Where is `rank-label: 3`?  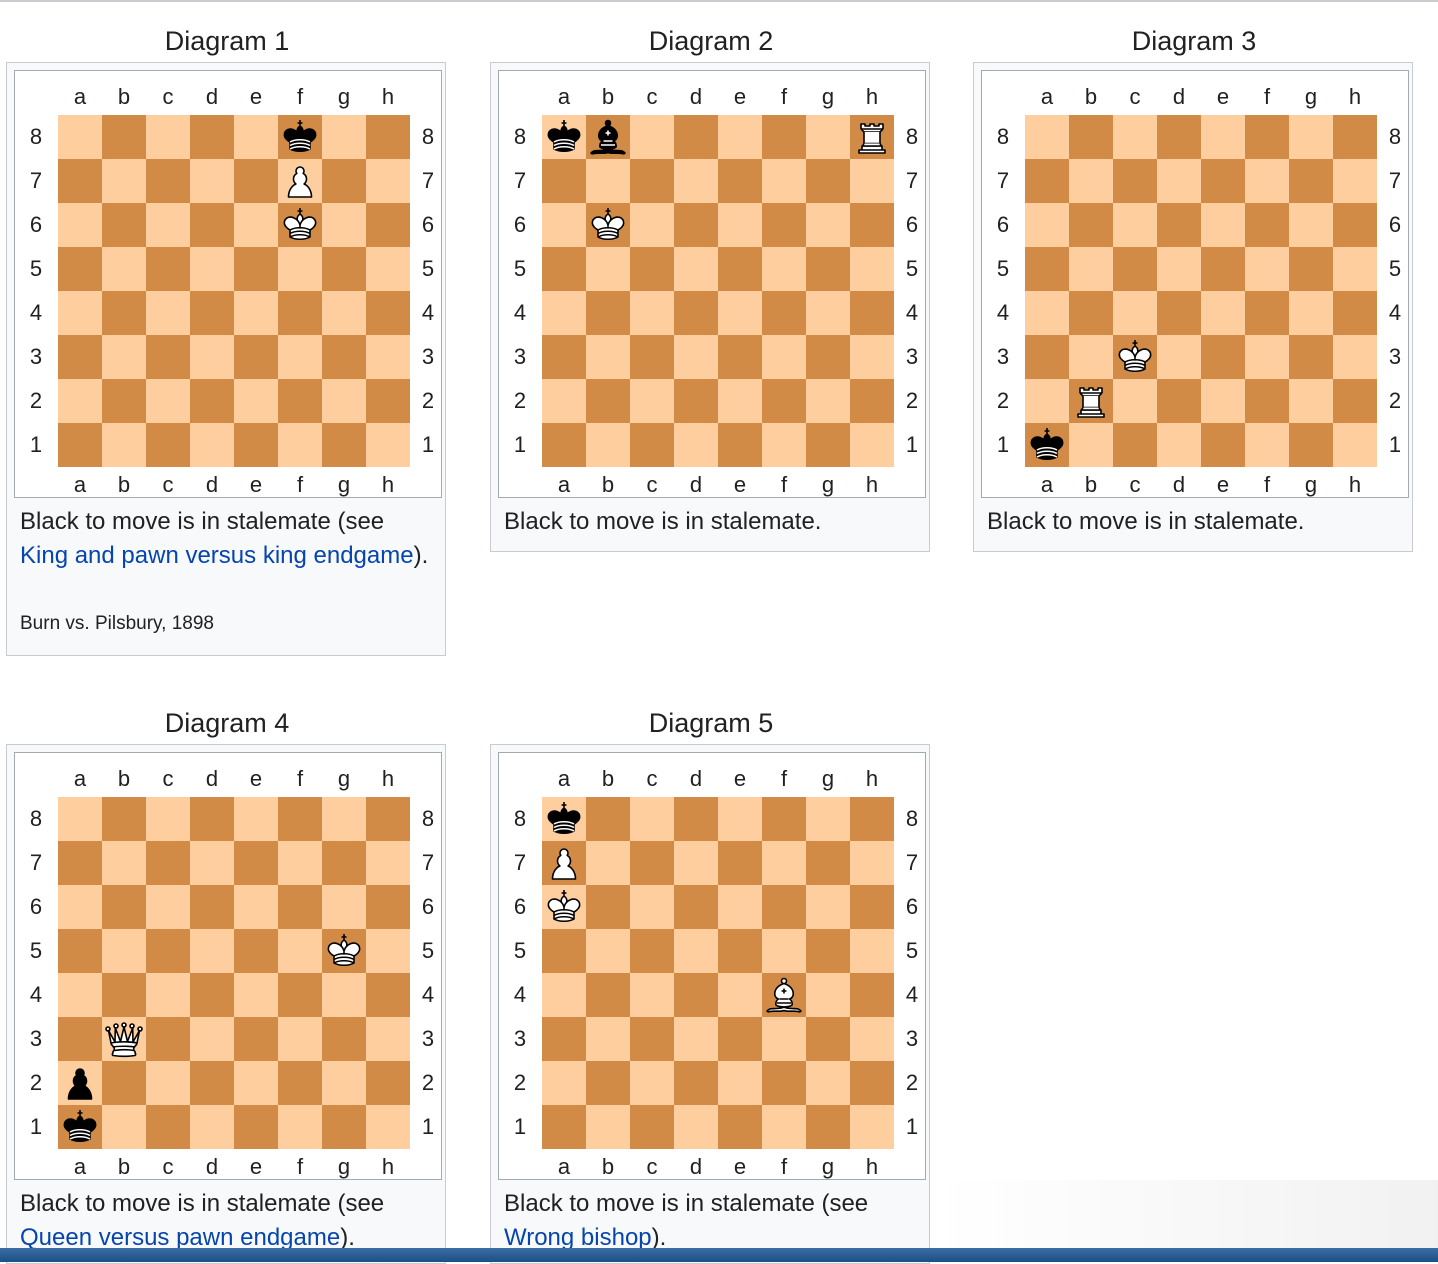 rank-label: 3 is located at coordinates (520, 356).